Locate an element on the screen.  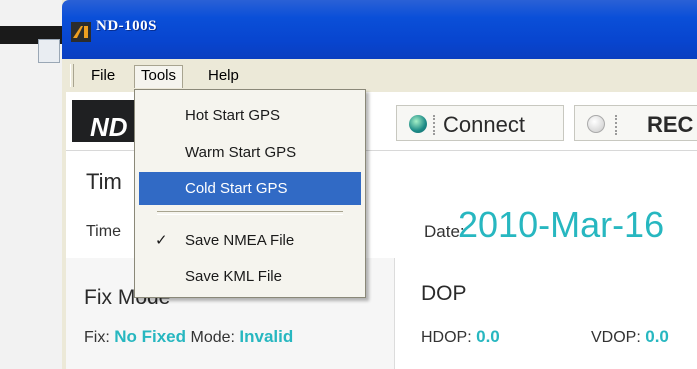
fix-value: No Fixed is located at coordinates (150, 336).